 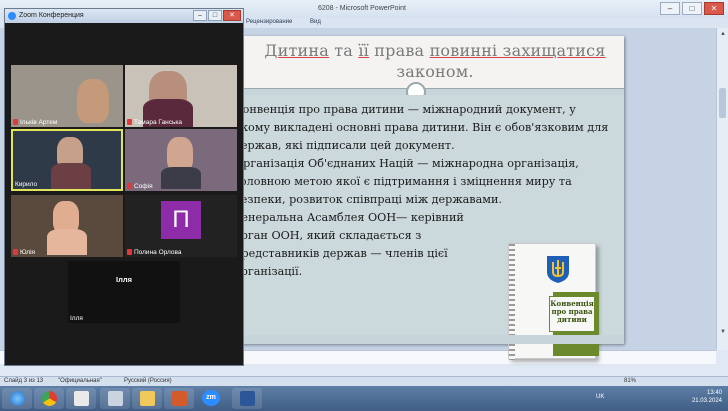 What do you see at coordinates (143, 186) in the screenshot?
I see `participant-name: Софія` at bounding box center [143, 186].